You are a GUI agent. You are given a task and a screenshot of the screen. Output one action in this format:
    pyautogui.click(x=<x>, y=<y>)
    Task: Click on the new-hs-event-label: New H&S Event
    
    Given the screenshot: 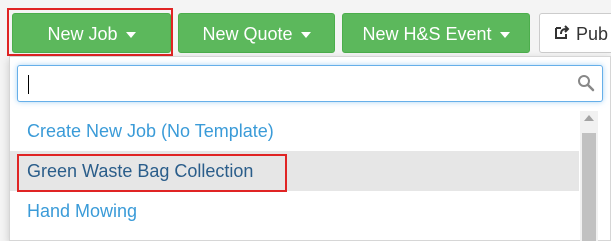 What is the action you would take?
    pyautogui.click(x=427, y=34)
    